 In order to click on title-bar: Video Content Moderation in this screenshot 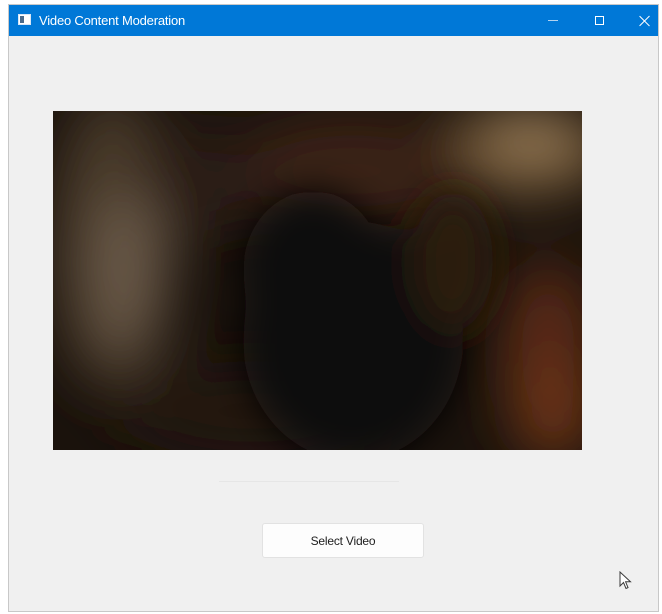, I will do `click(333, 20)`.